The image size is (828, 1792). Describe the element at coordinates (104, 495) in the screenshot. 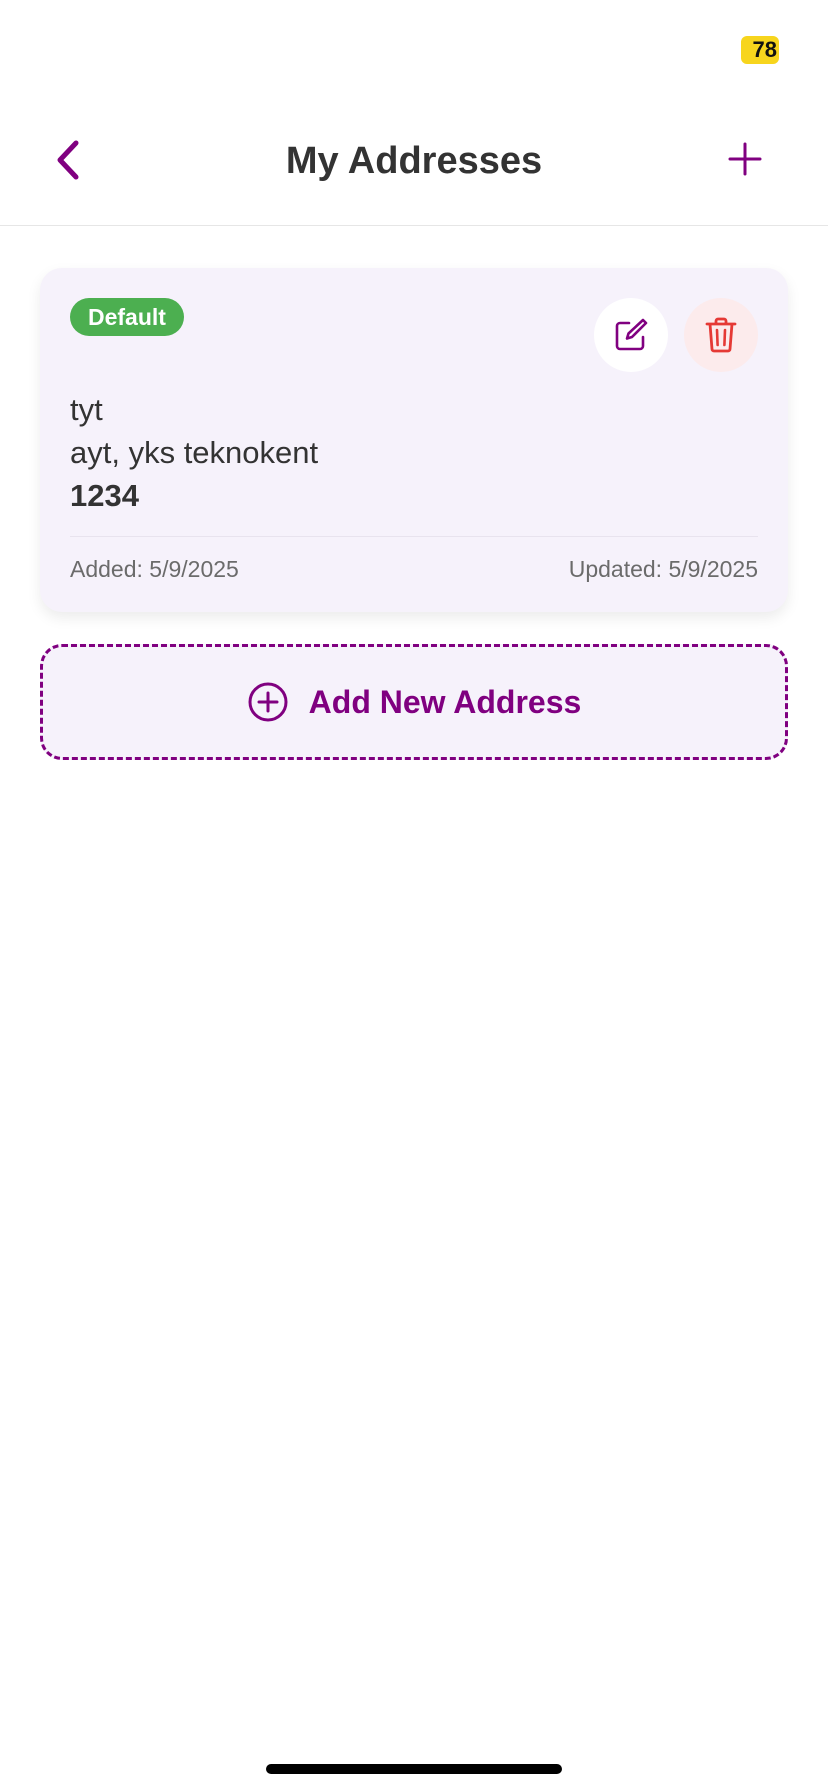

I see `address-postcode: 1234` at that location.